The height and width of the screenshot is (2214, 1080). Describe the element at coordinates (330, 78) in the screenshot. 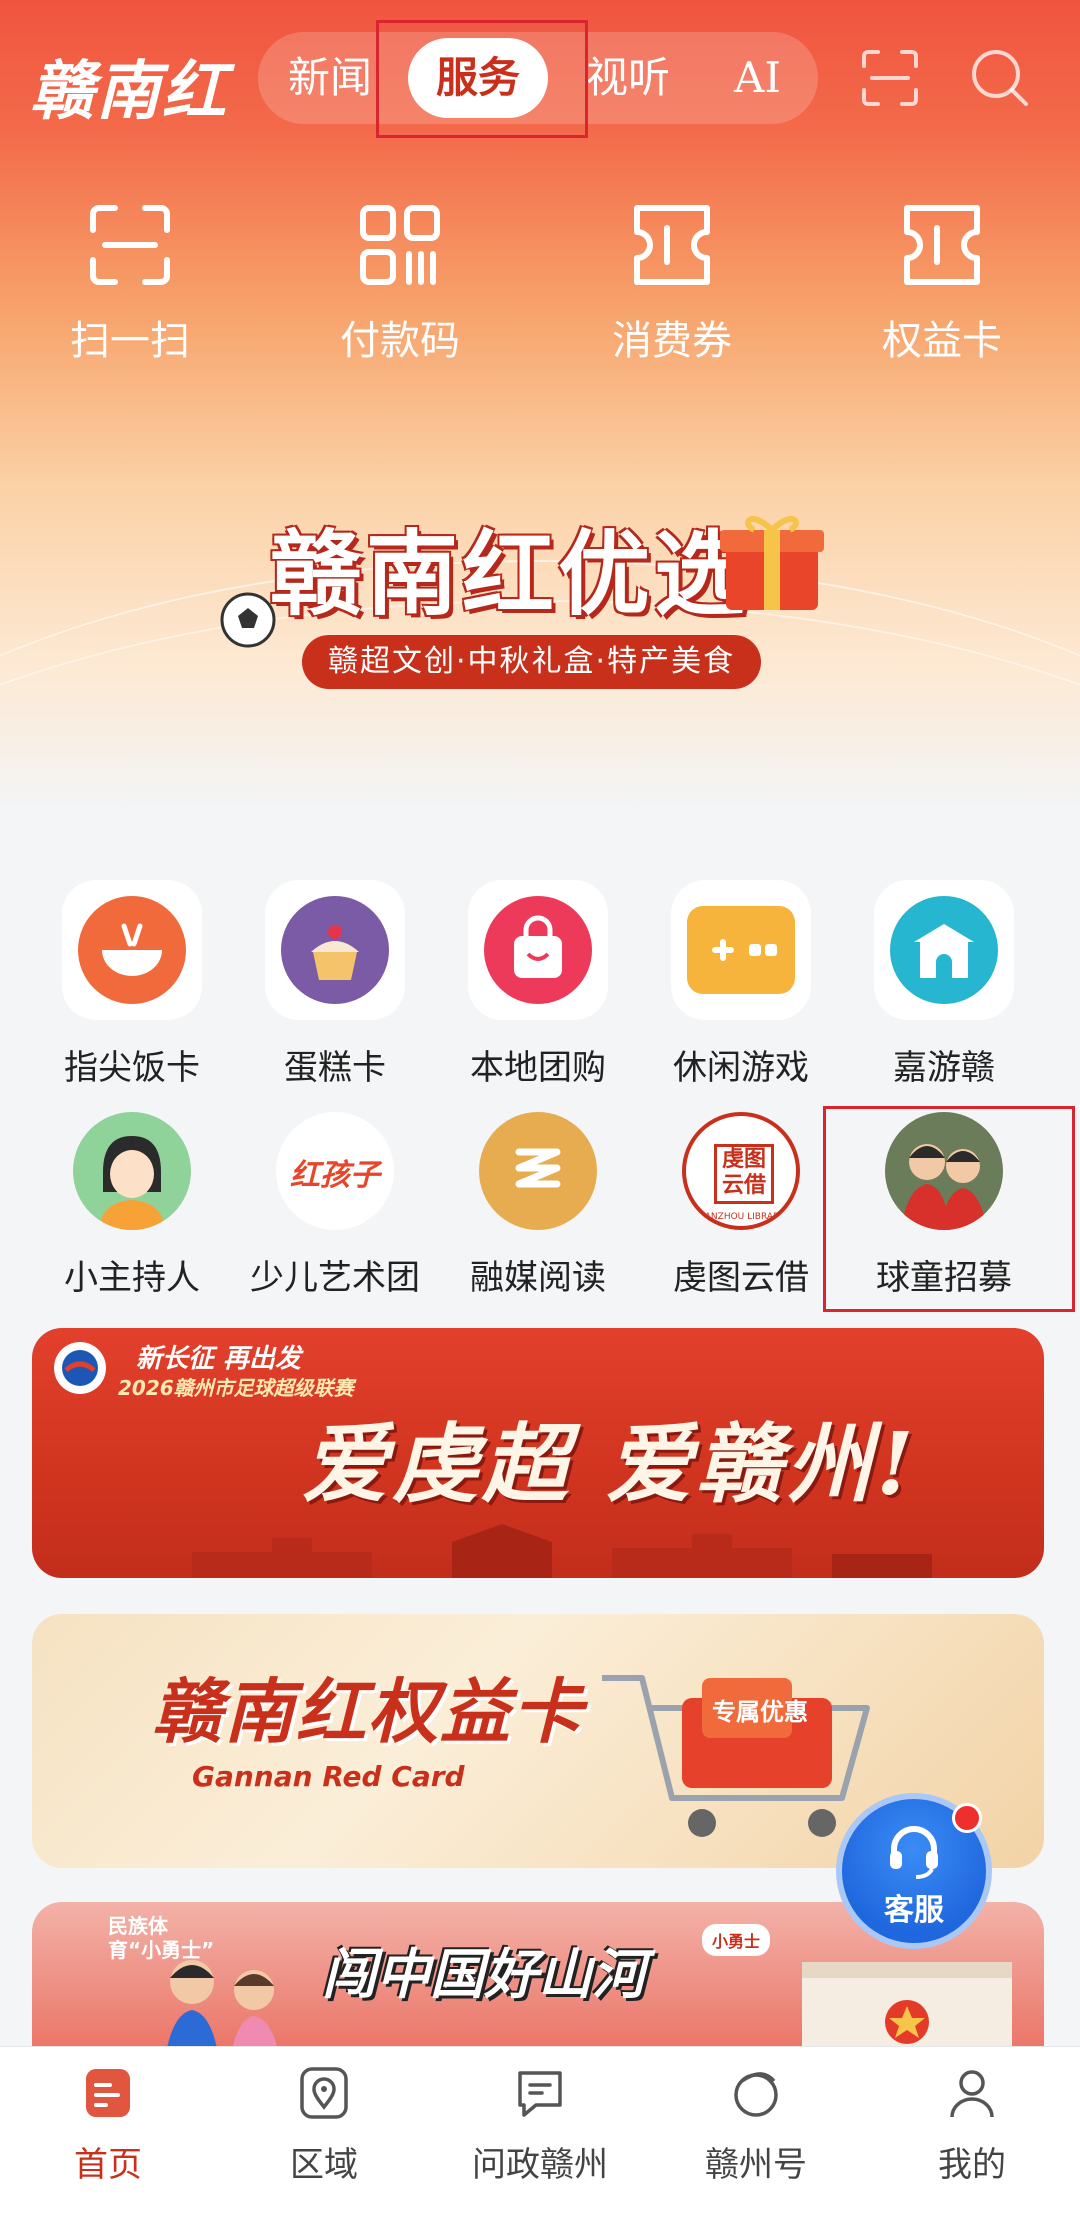

I see `tab-news: 新闻` at that location.